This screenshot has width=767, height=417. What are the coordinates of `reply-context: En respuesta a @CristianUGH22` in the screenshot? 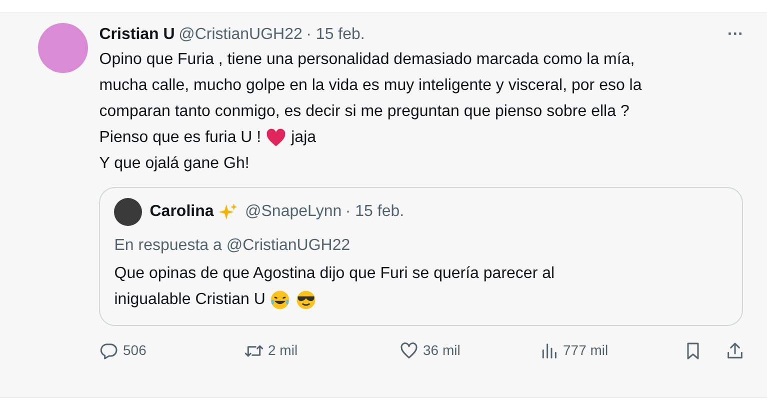 It's located at (233, 246).